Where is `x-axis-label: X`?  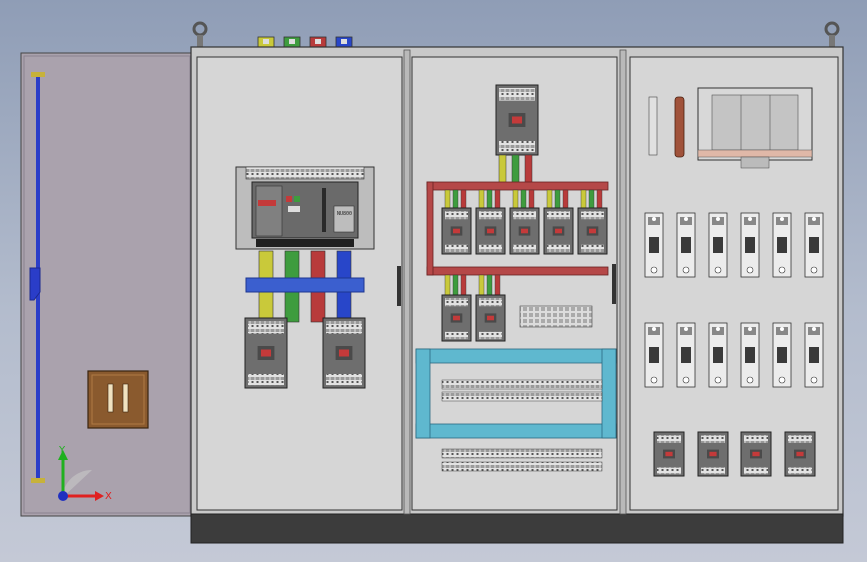
x-axis-label: X is located at coordinates (108, 496).